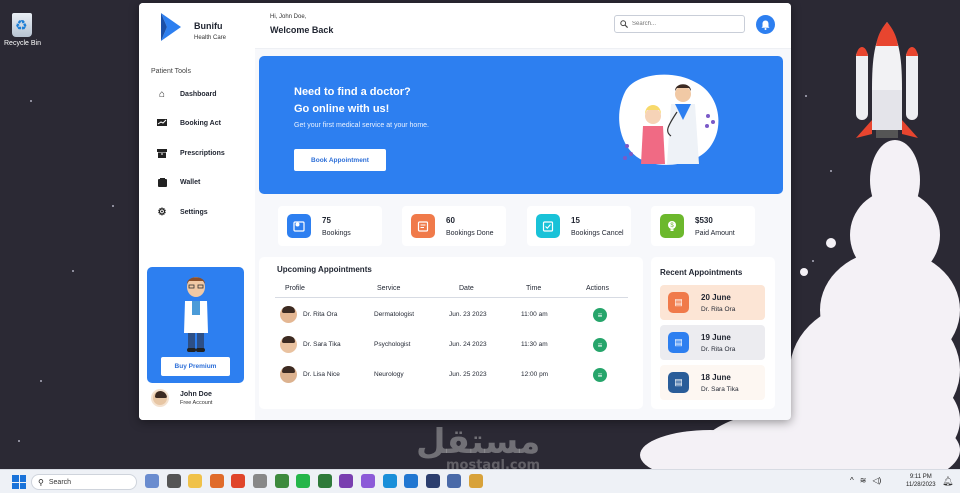 The width and height of the screenshot is (960, 493). What do you see at coordinates (947, 481) in the screenshot?
I see `notification-icon: 🔔︎` at bounding box center [947, 481].